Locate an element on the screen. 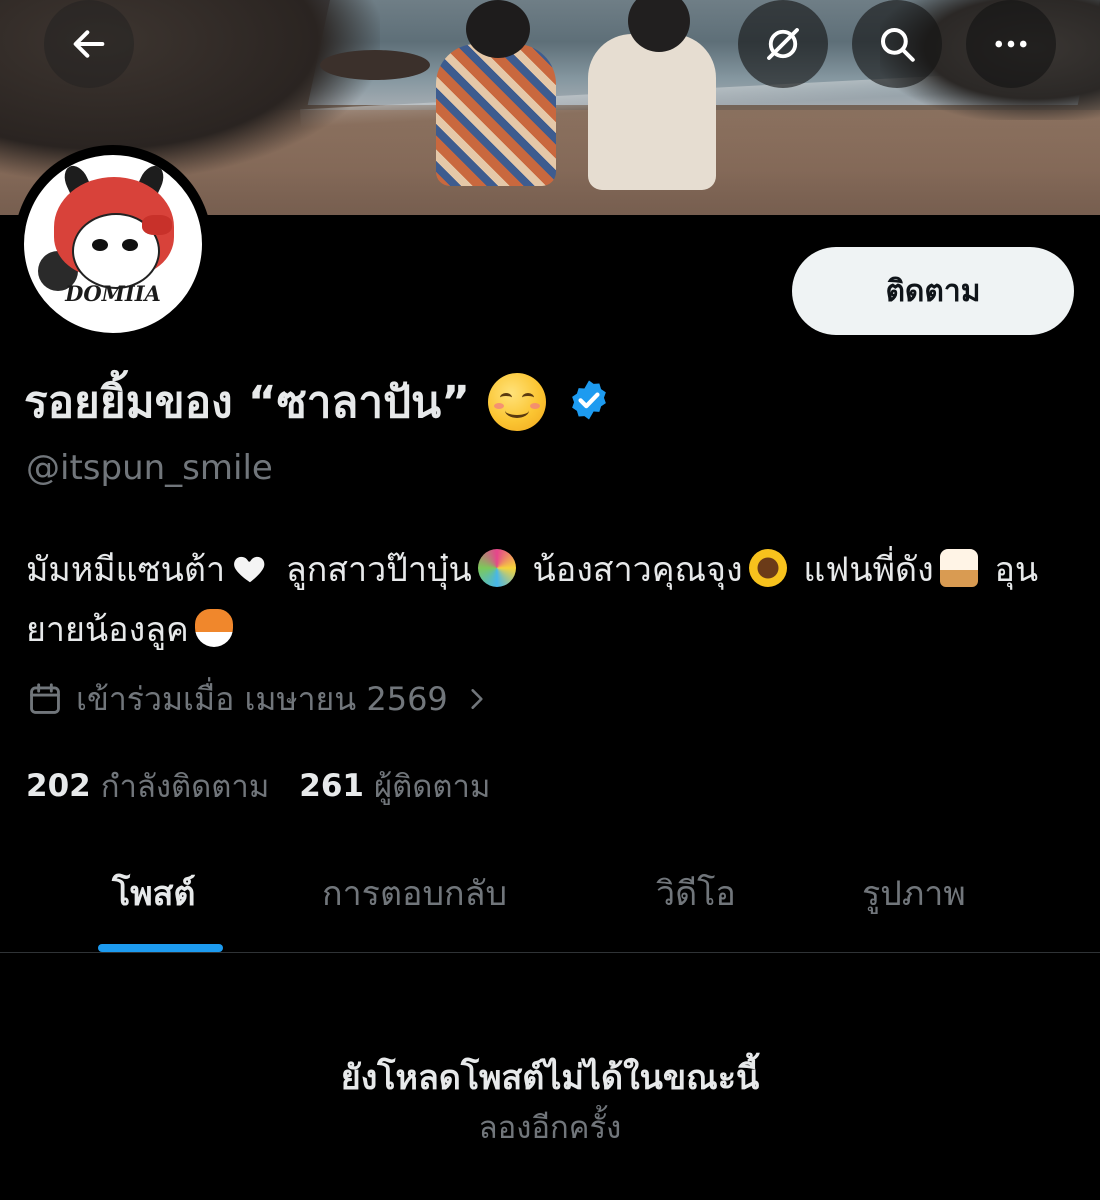  bio-text: น้องสาวคุณจุง is located at coordinates (637, 570).